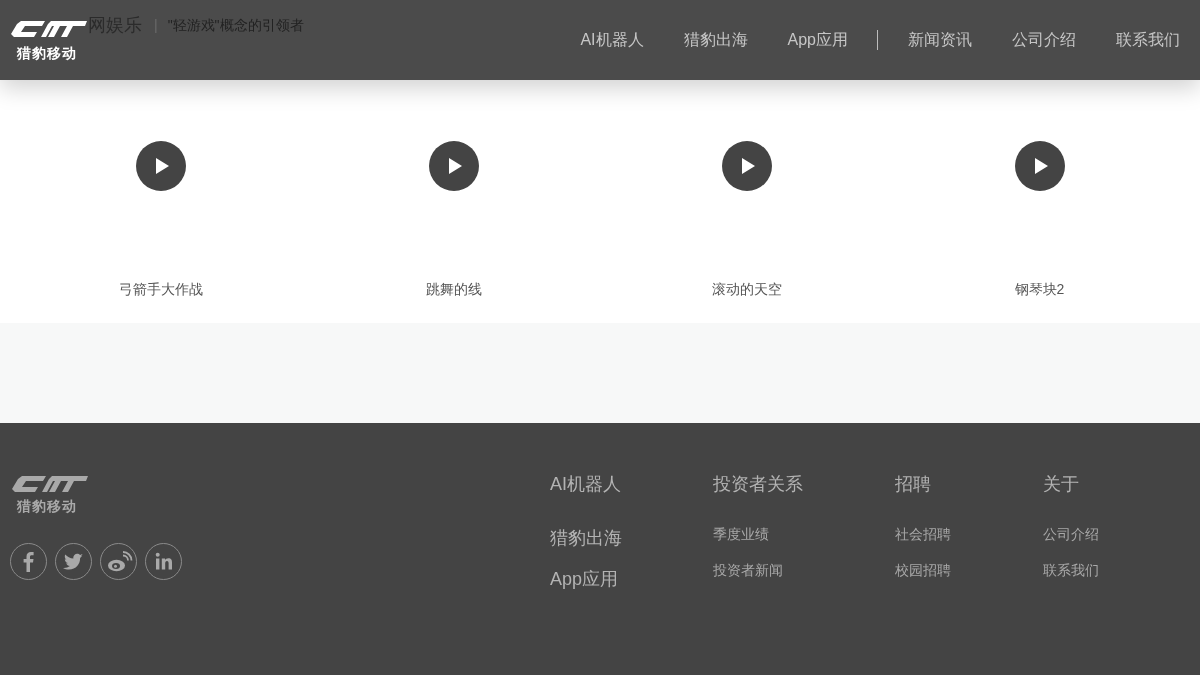 This screenshot has width=1200, height=675. I want to click on twitter-icon, so click(73, 561).